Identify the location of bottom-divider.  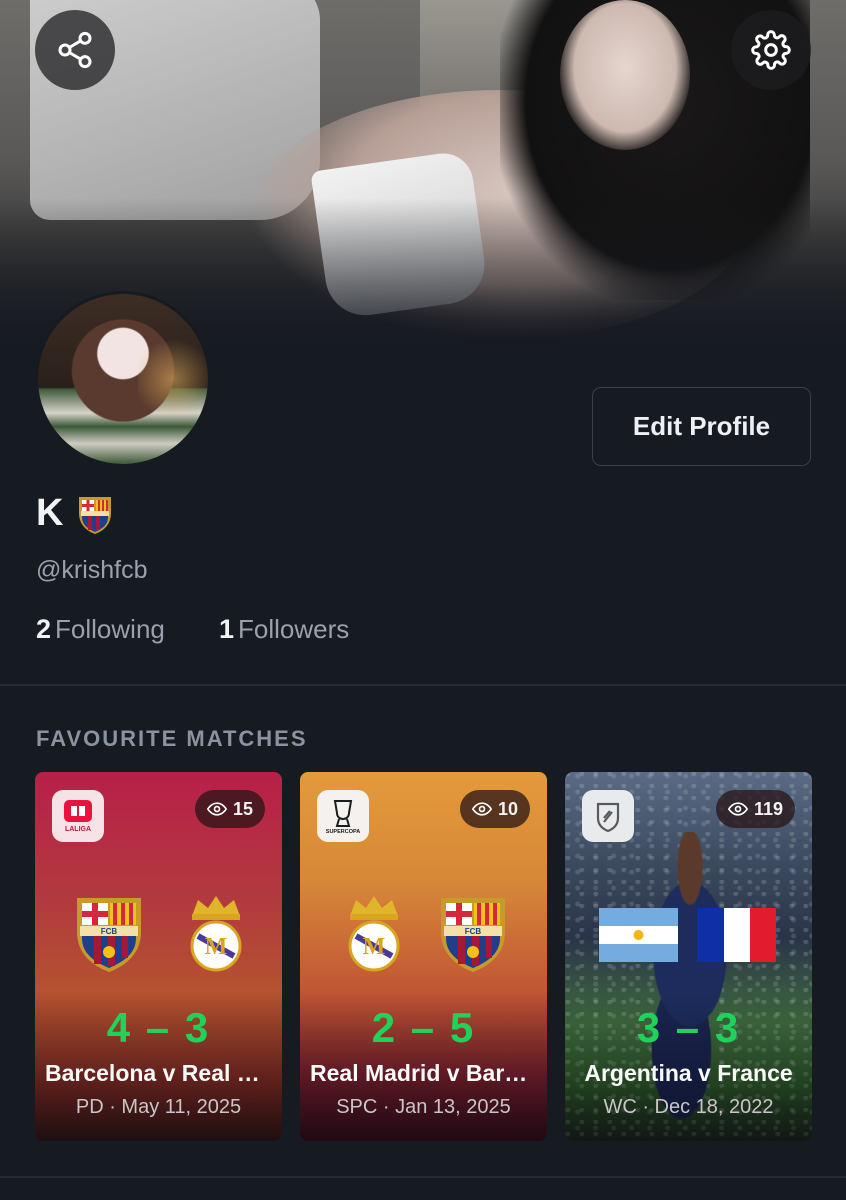
(423, 1177).